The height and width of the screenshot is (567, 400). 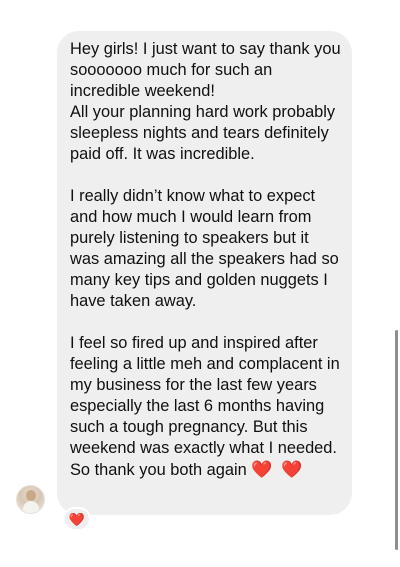 I want to click on avatar-body, so click(x=31, y=507).